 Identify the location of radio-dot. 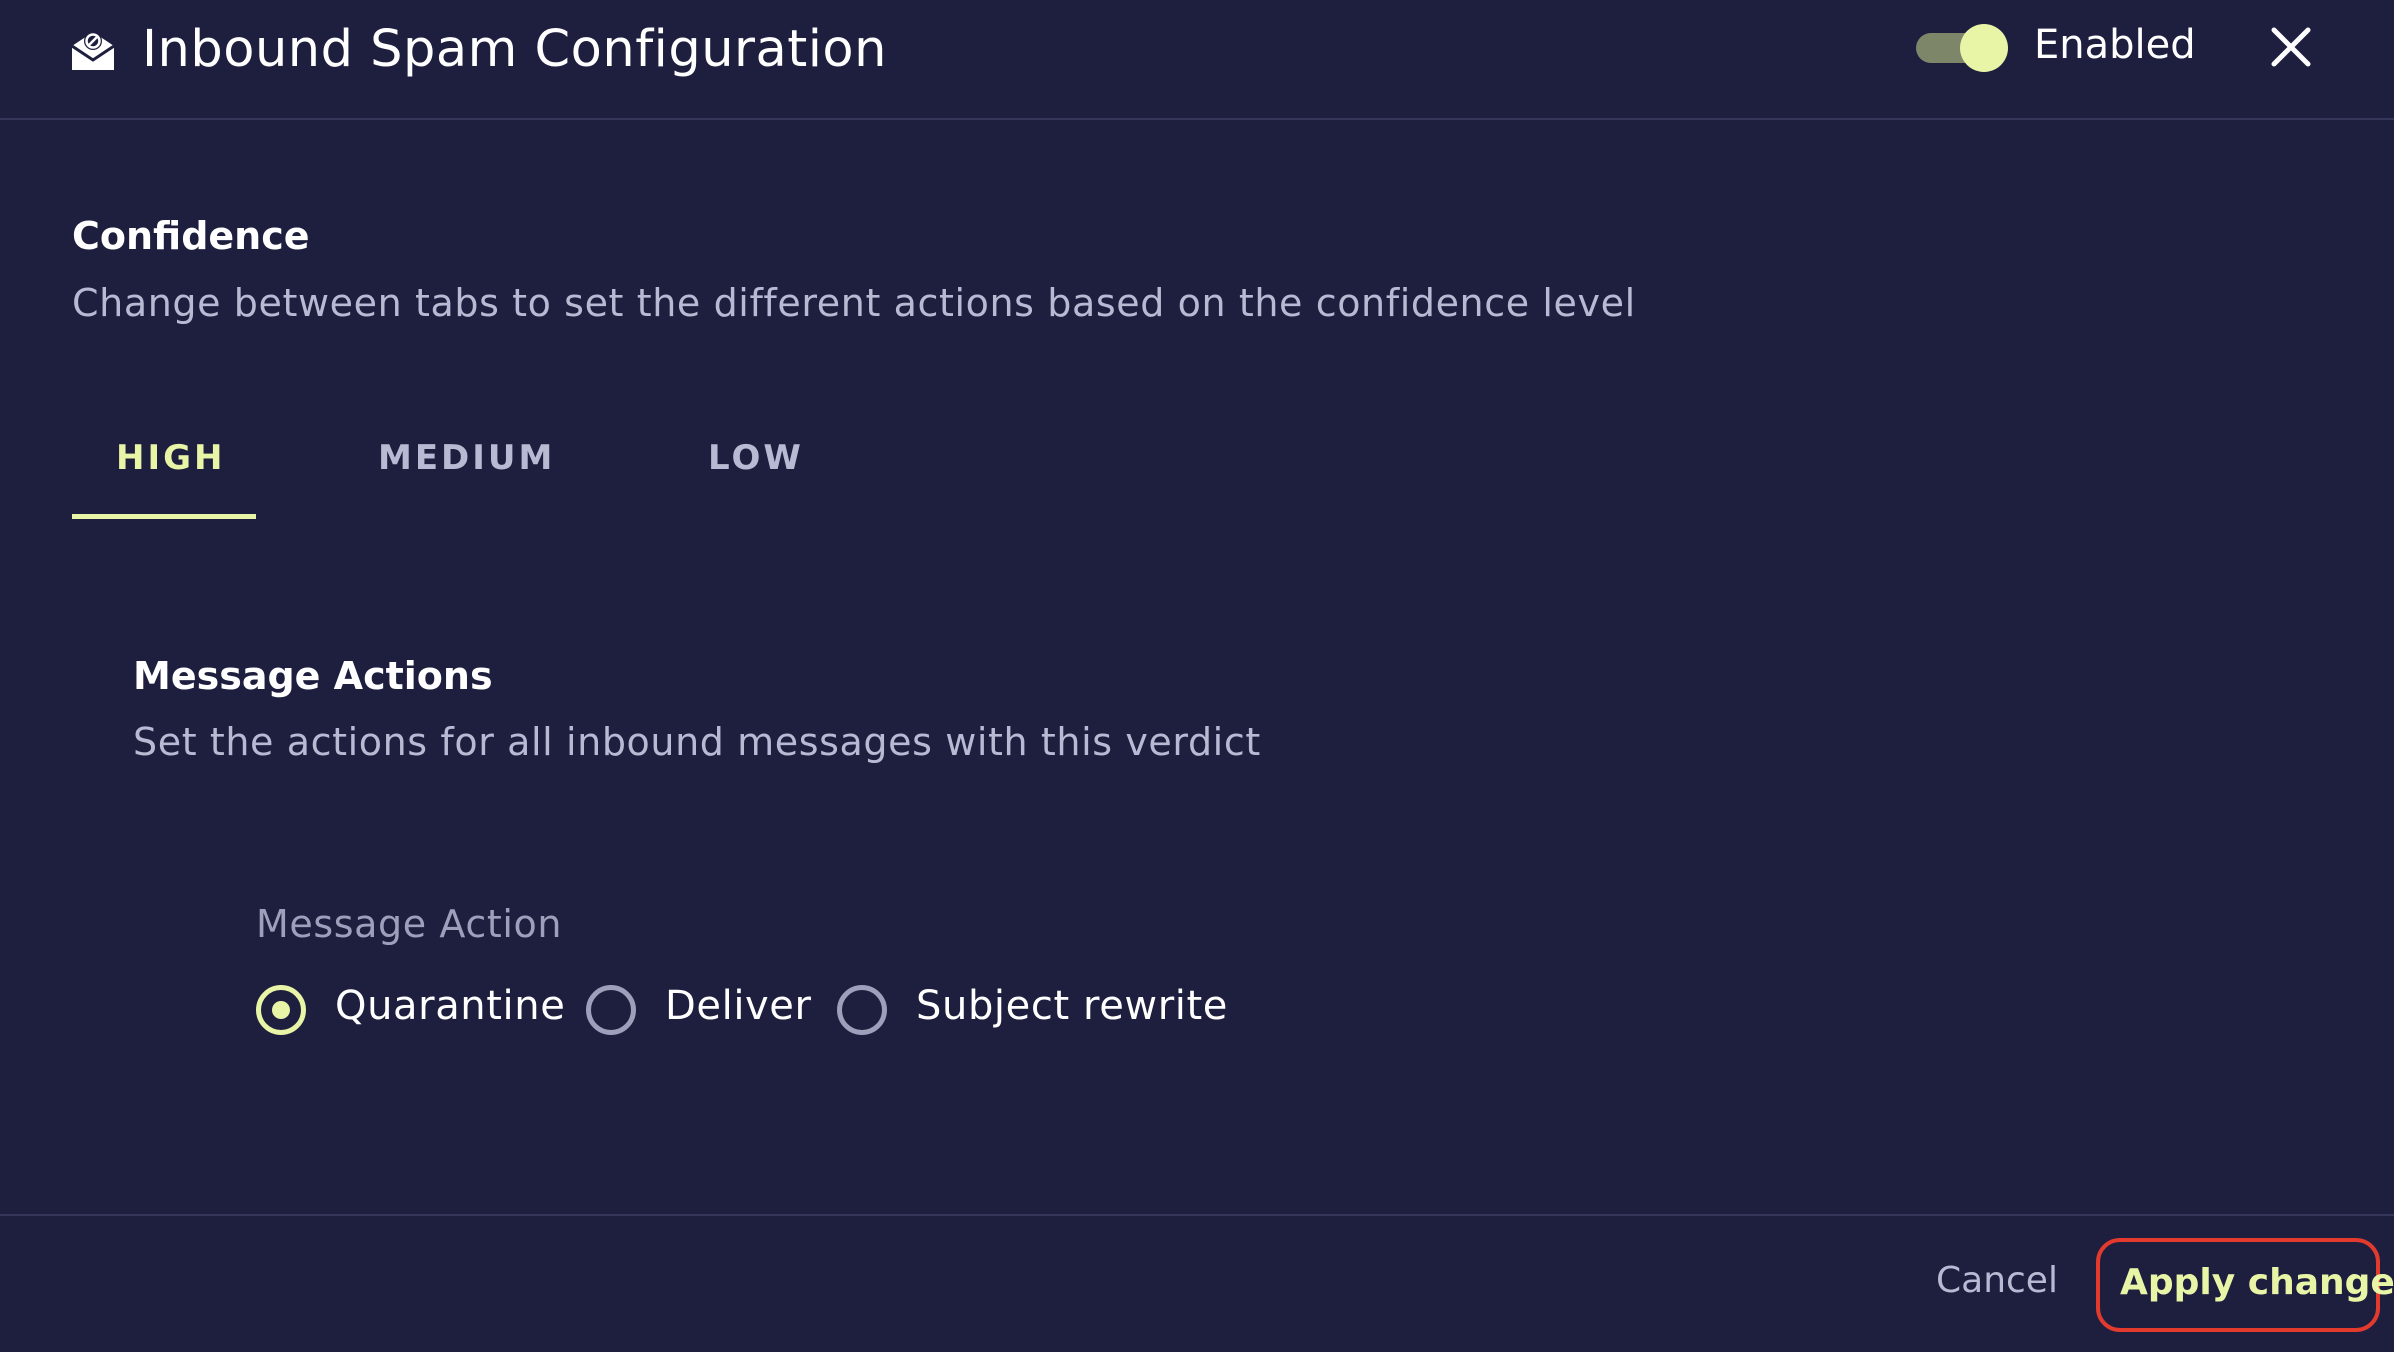
(281, 1010).